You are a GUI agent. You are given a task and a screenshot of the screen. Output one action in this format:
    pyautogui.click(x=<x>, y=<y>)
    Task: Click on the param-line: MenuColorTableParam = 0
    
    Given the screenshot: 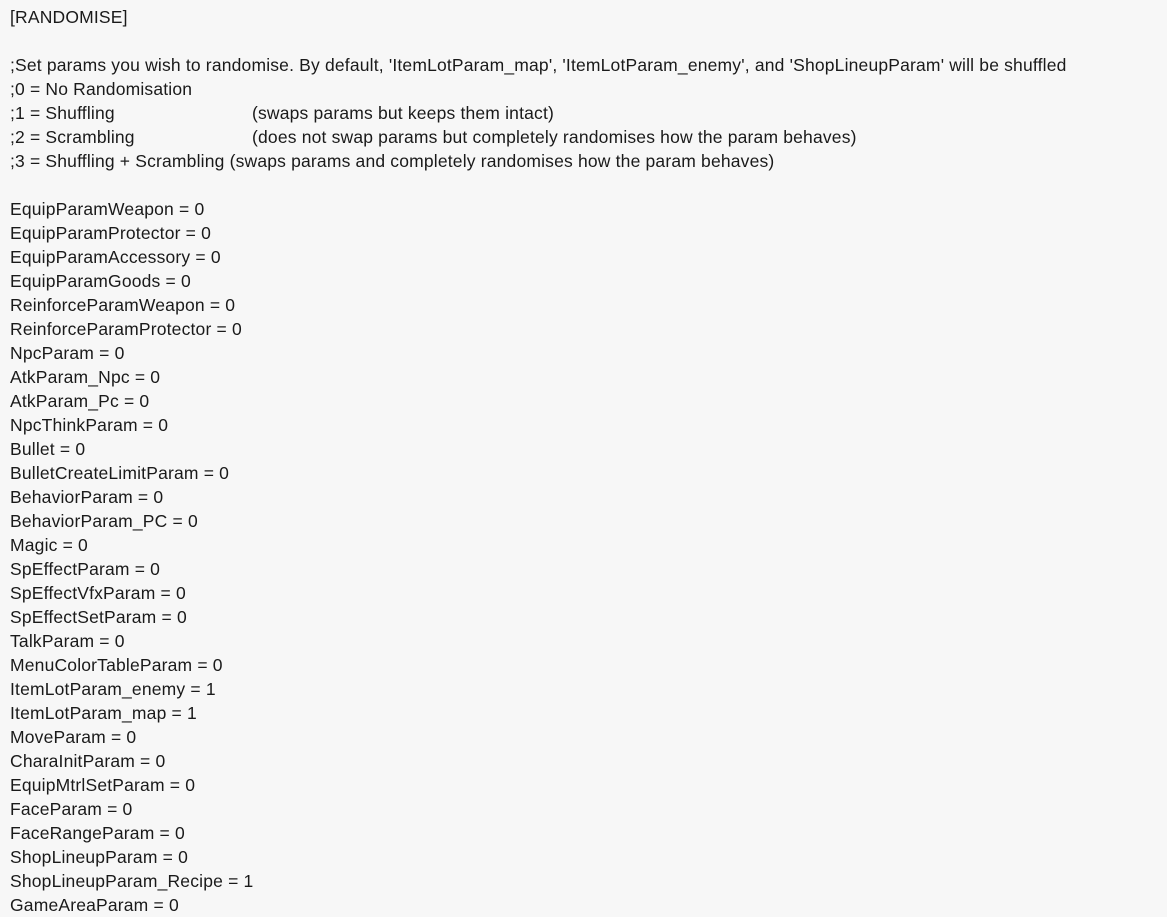 What is the action you would take?
    pyautogui.click(x=588, y=665)
    